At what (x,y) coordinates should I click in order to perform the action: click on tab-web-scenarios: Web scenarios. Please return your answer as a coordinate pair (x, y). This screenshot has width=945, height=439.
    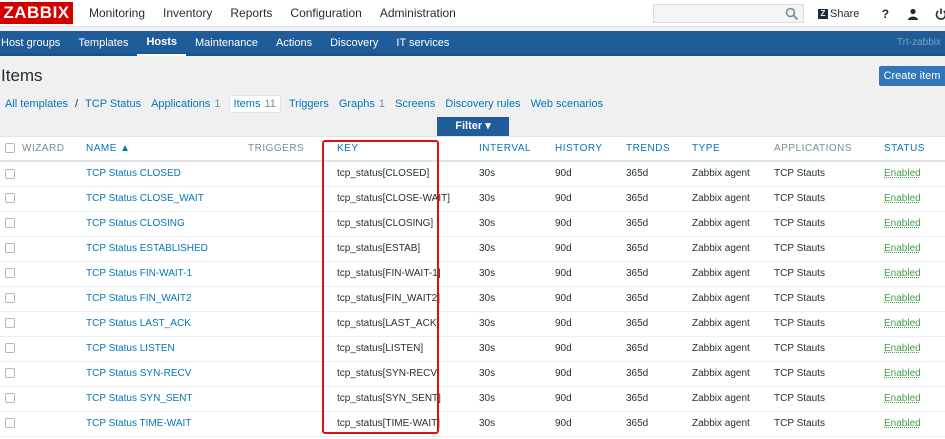
    Looking at the image, I should click on (567, 104).